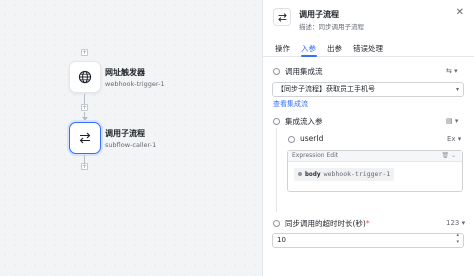 This screenshot has height=276, width=474. I want to click on panel-description: 描述：同步调用子流程, so click(331, 27).